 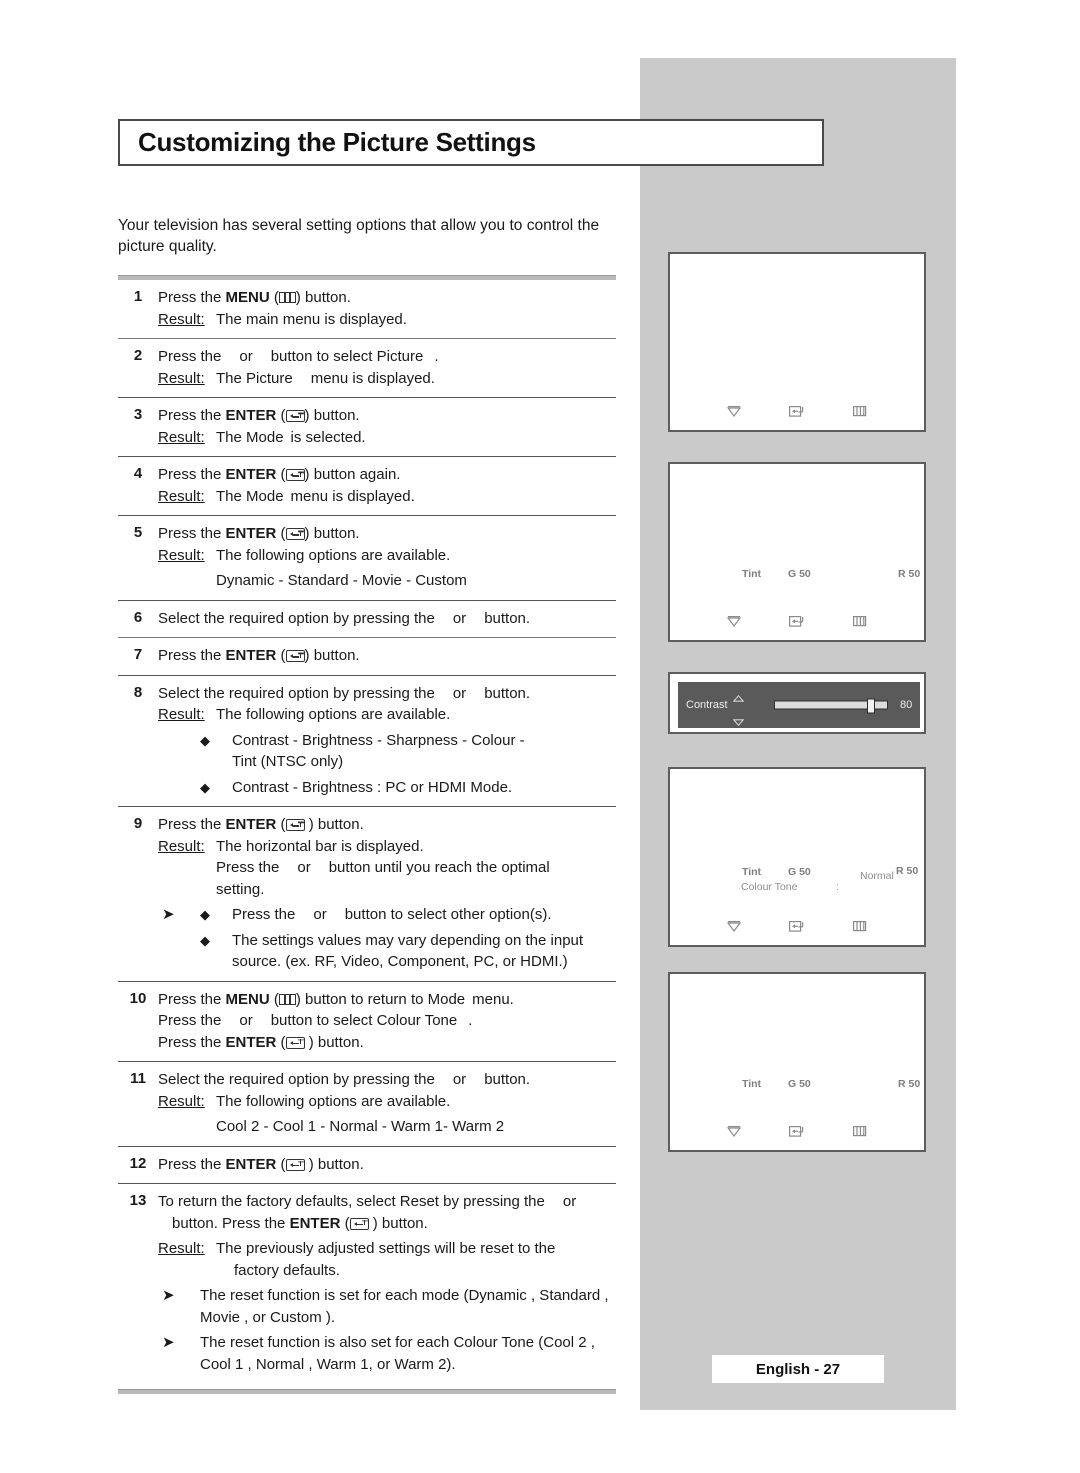 I want to click on contrast-slider, so click(x=831, y=706).